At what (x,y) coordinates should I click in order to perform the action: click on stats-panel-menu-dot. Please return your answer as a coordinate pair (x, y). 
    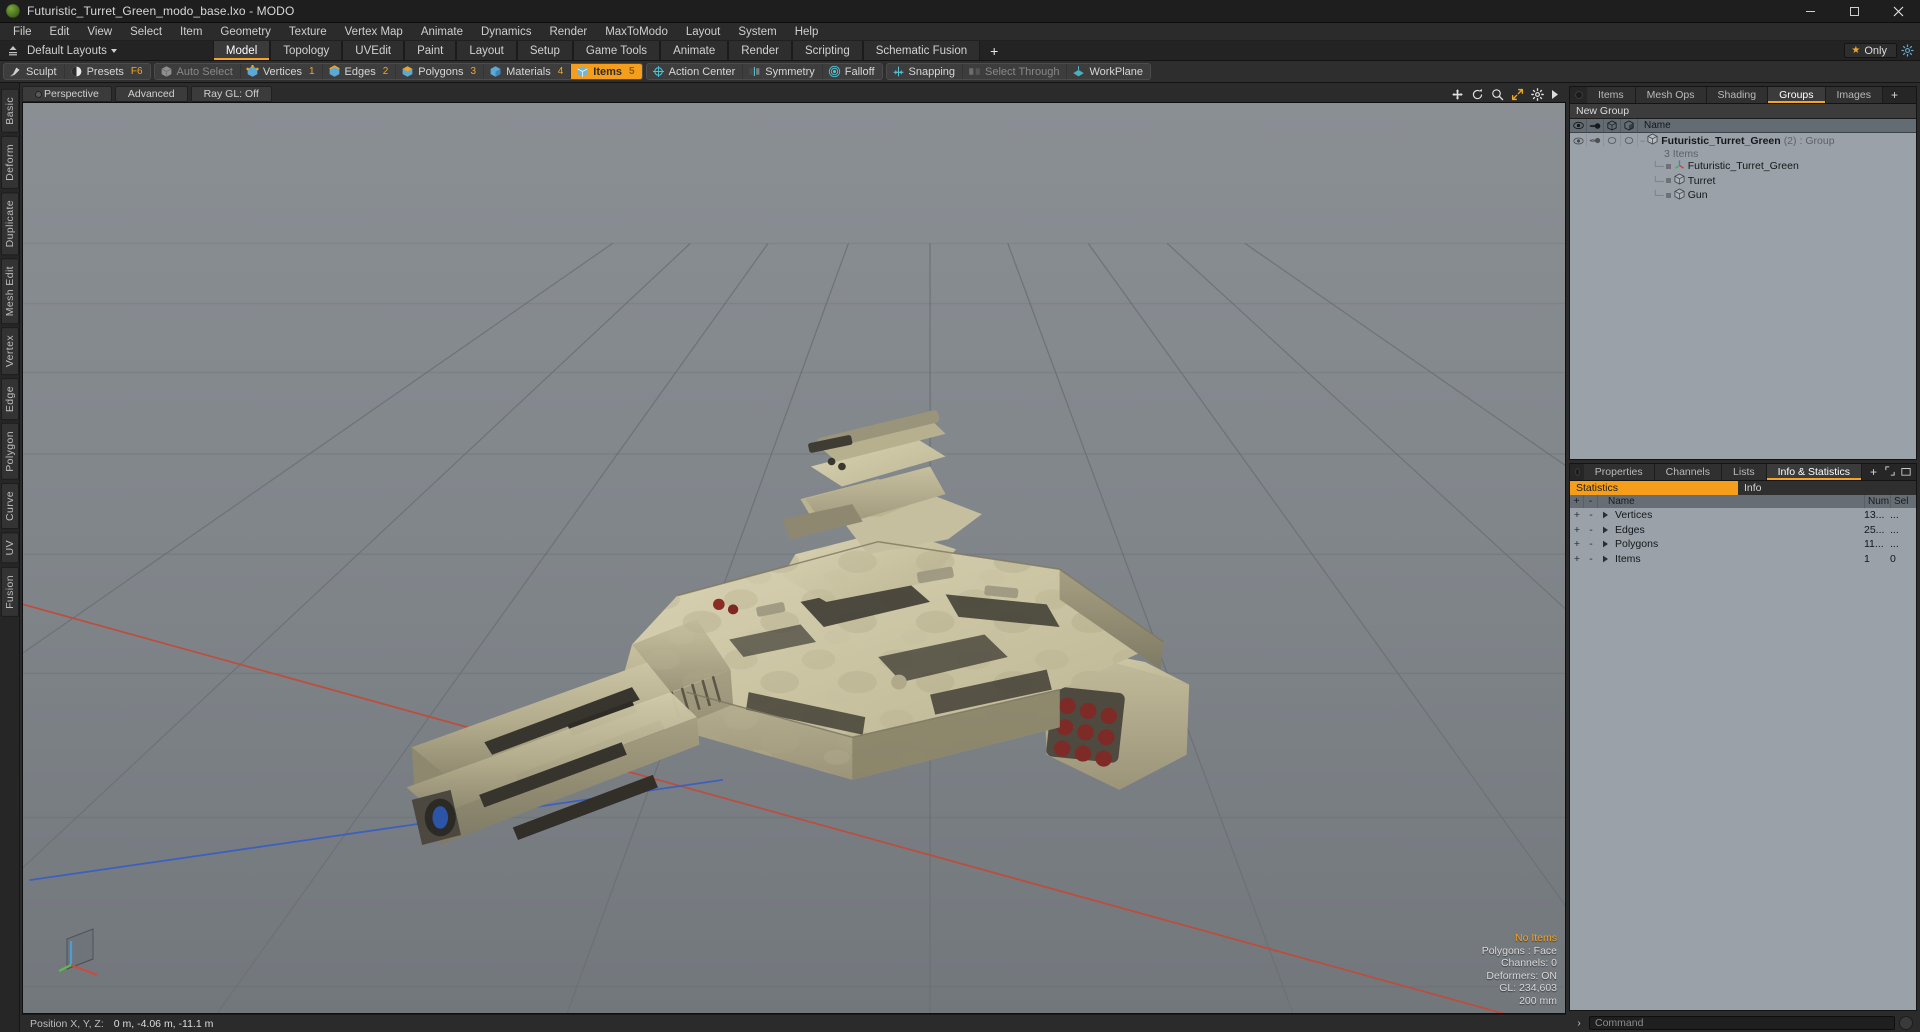
    Looking at the image, I should click on (1577, 472).